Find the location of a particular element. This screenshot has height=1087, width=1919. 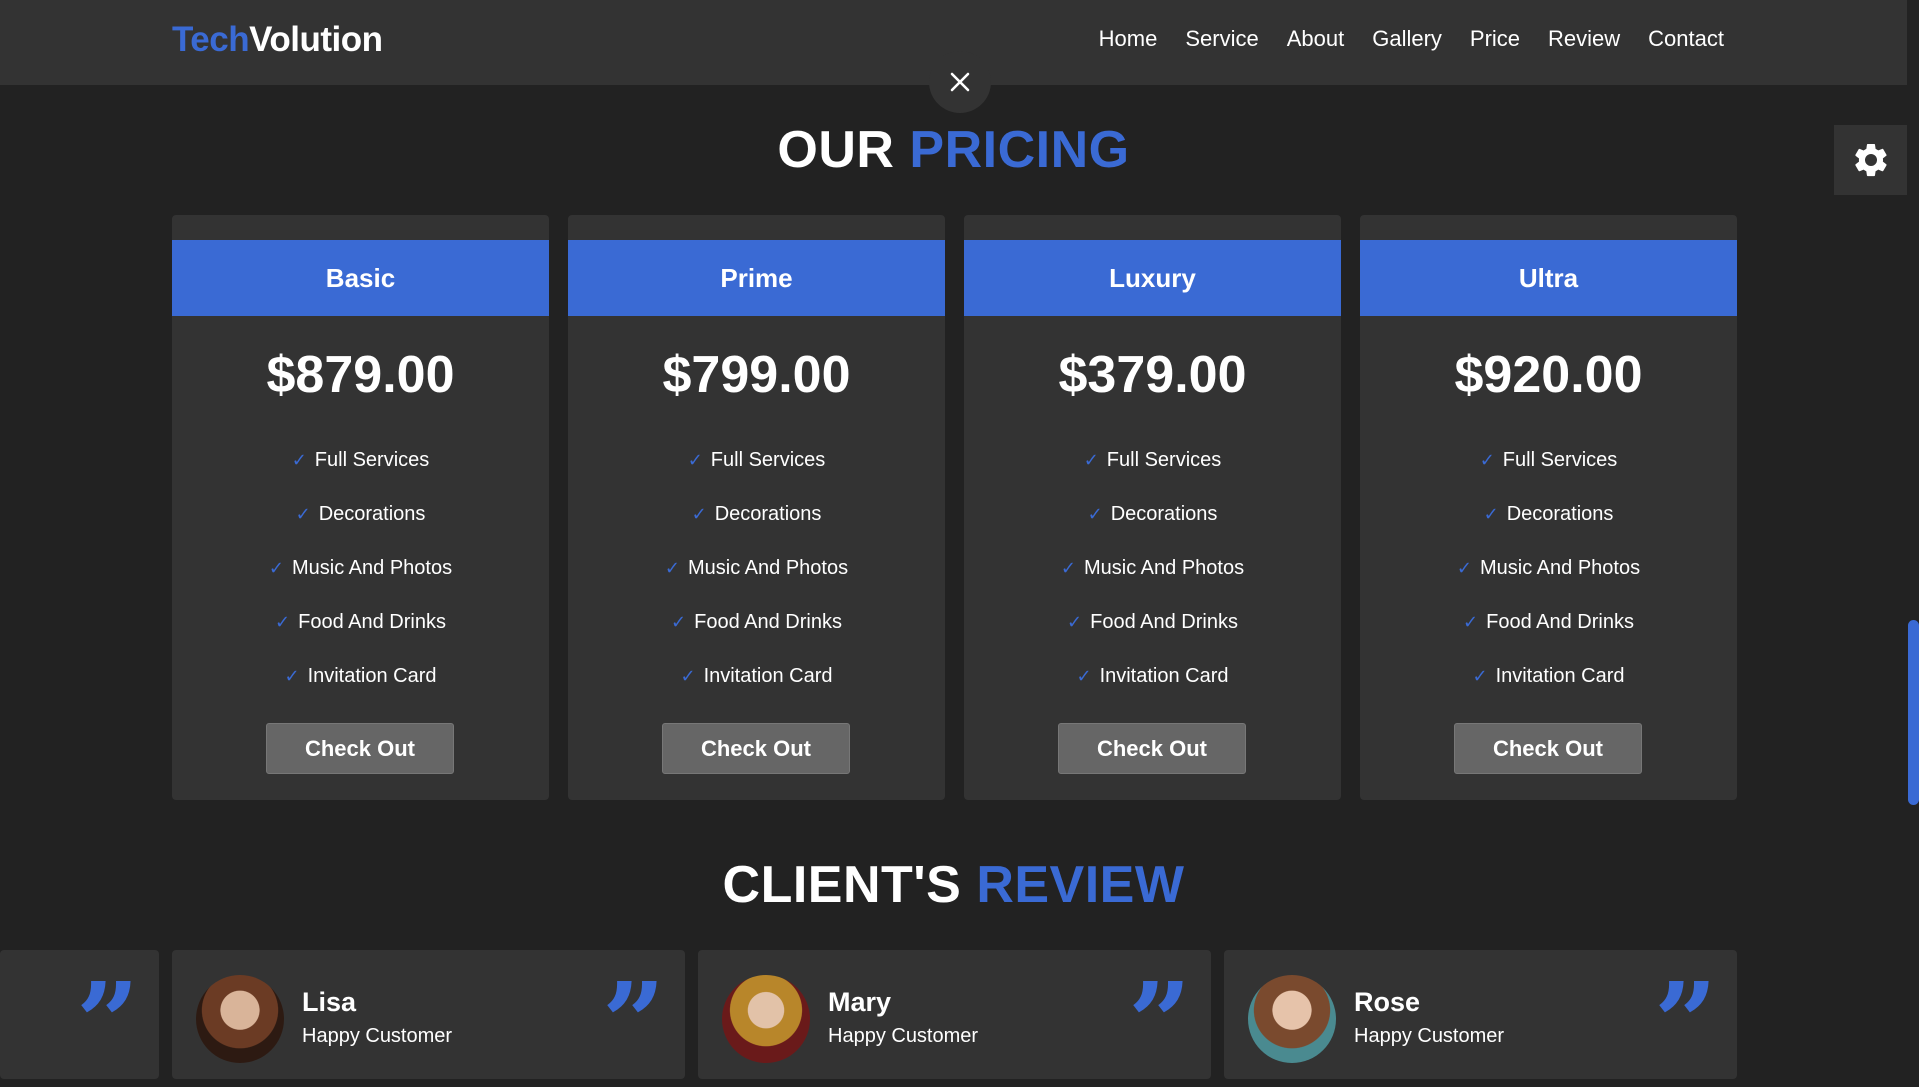

close-menu-button is located at coordinates (960, 82).